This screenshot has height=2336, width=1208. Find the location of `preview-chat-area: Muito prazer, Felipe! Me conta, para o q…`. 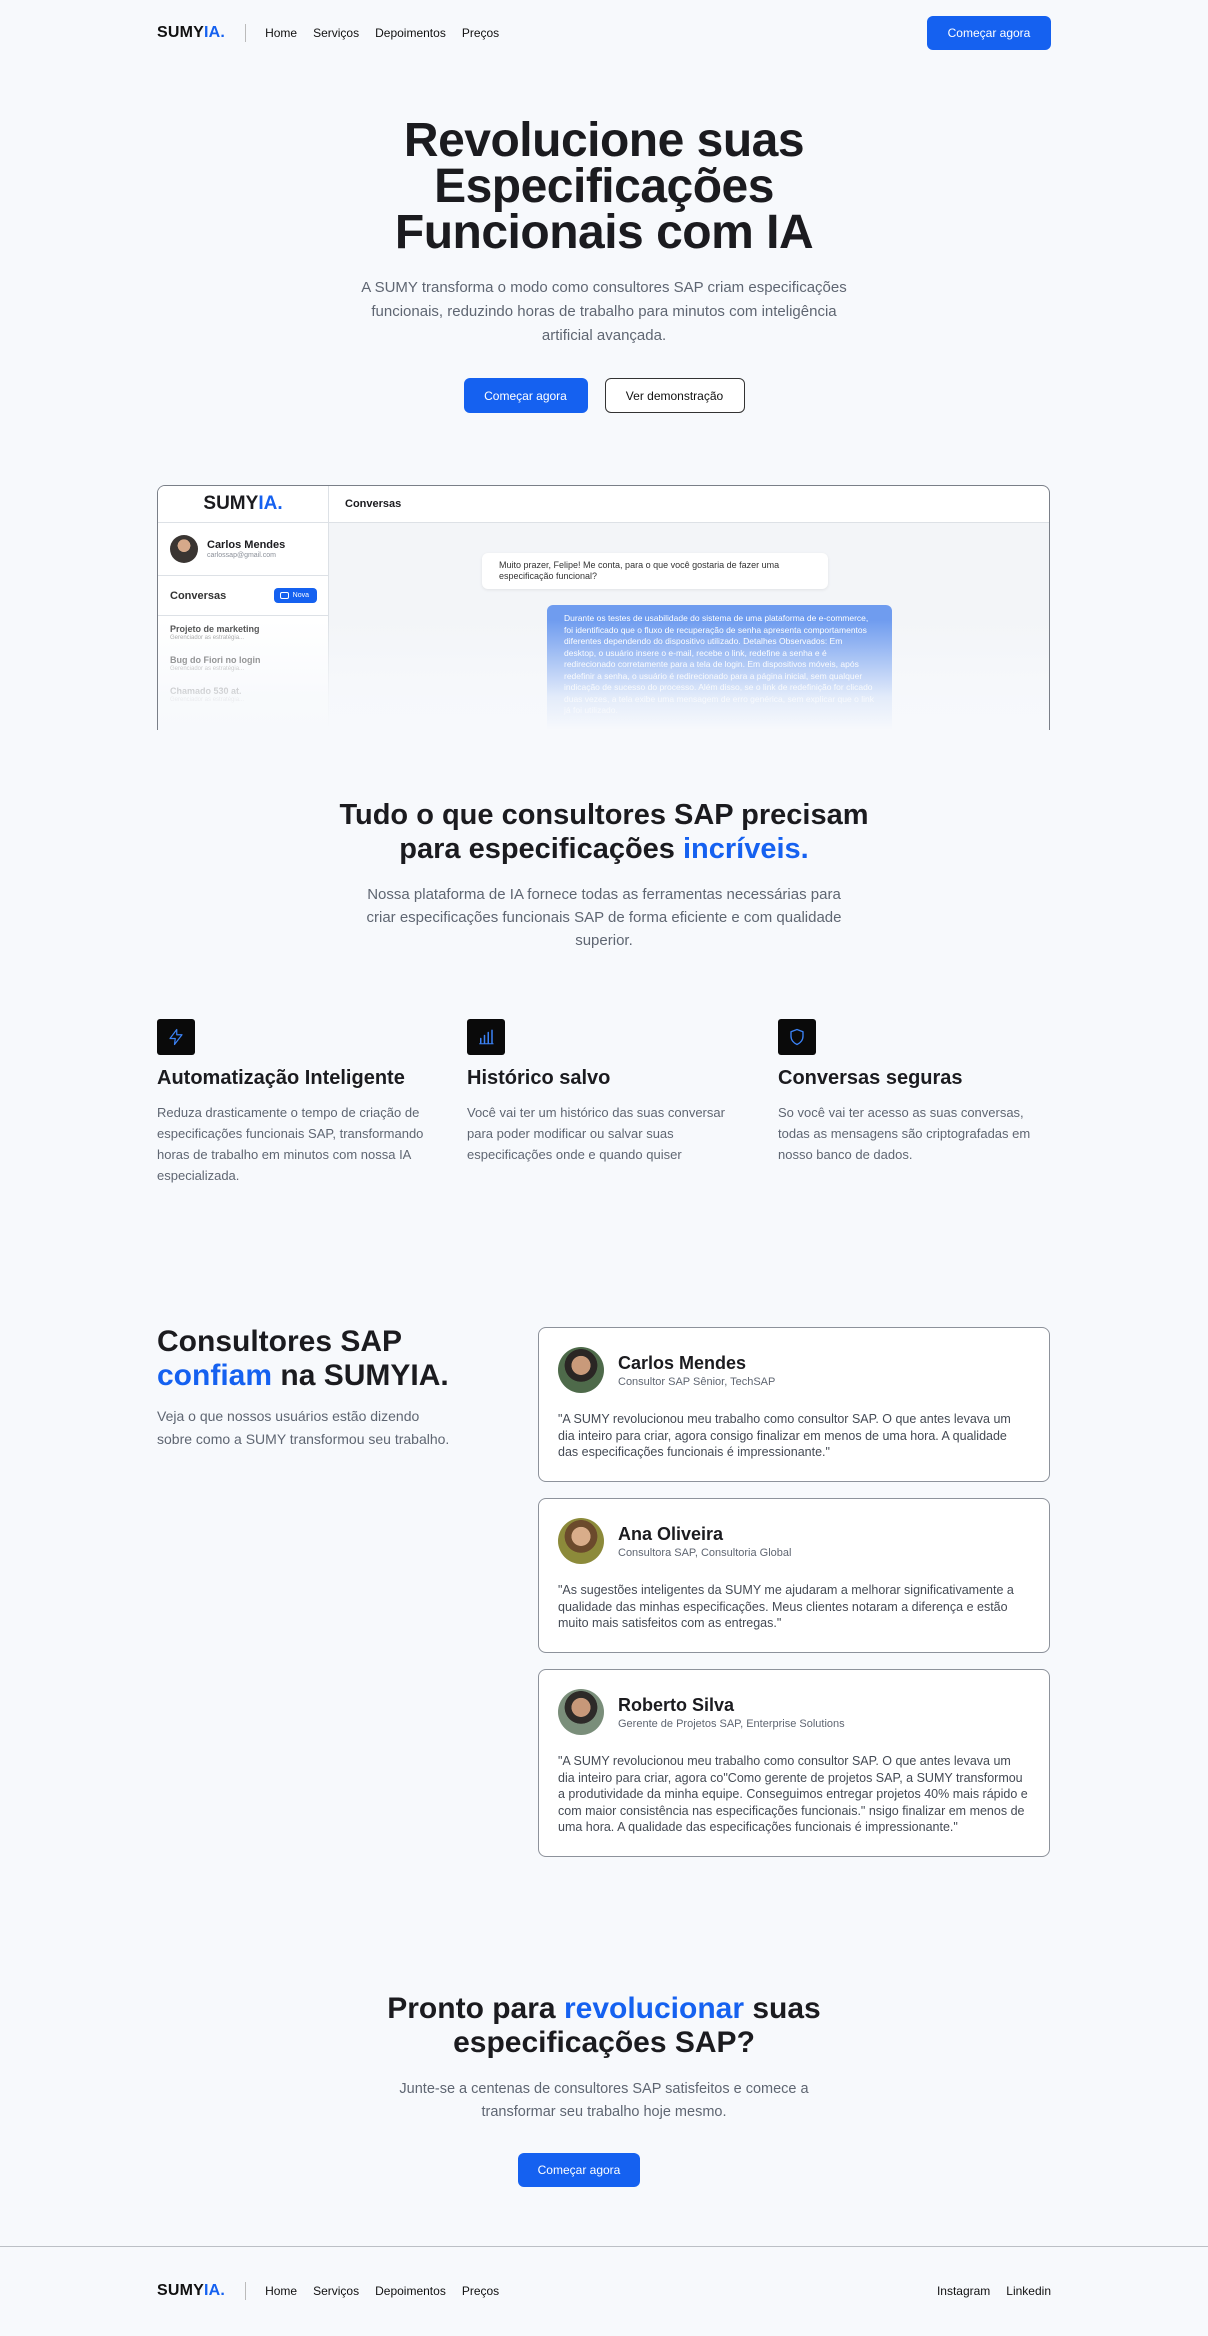

preview-chat-area: Muito prazer, Felipe! Me conta, para o q… is located at coordinates (689, 626).